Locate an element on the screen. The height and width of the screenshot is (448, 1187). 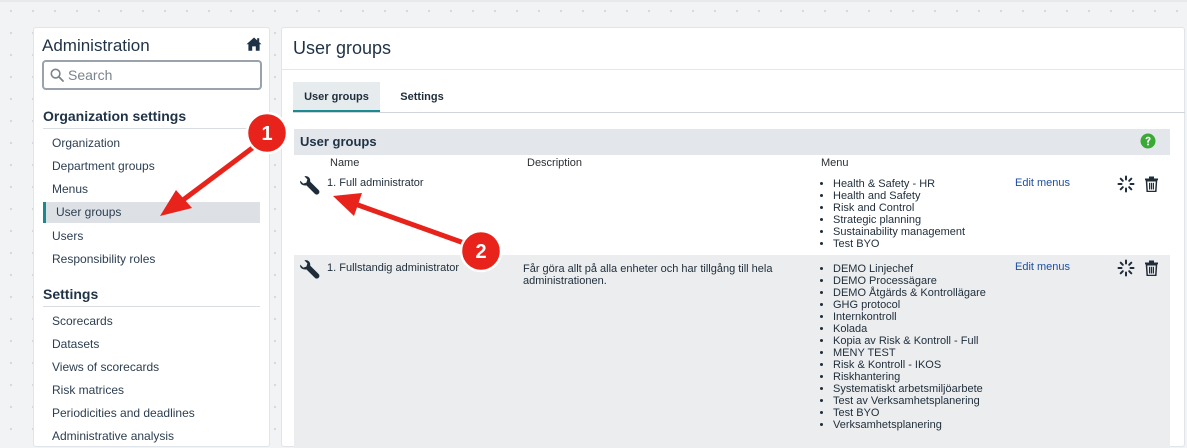
list-item: Kolada is located at coordinates (909, 329).